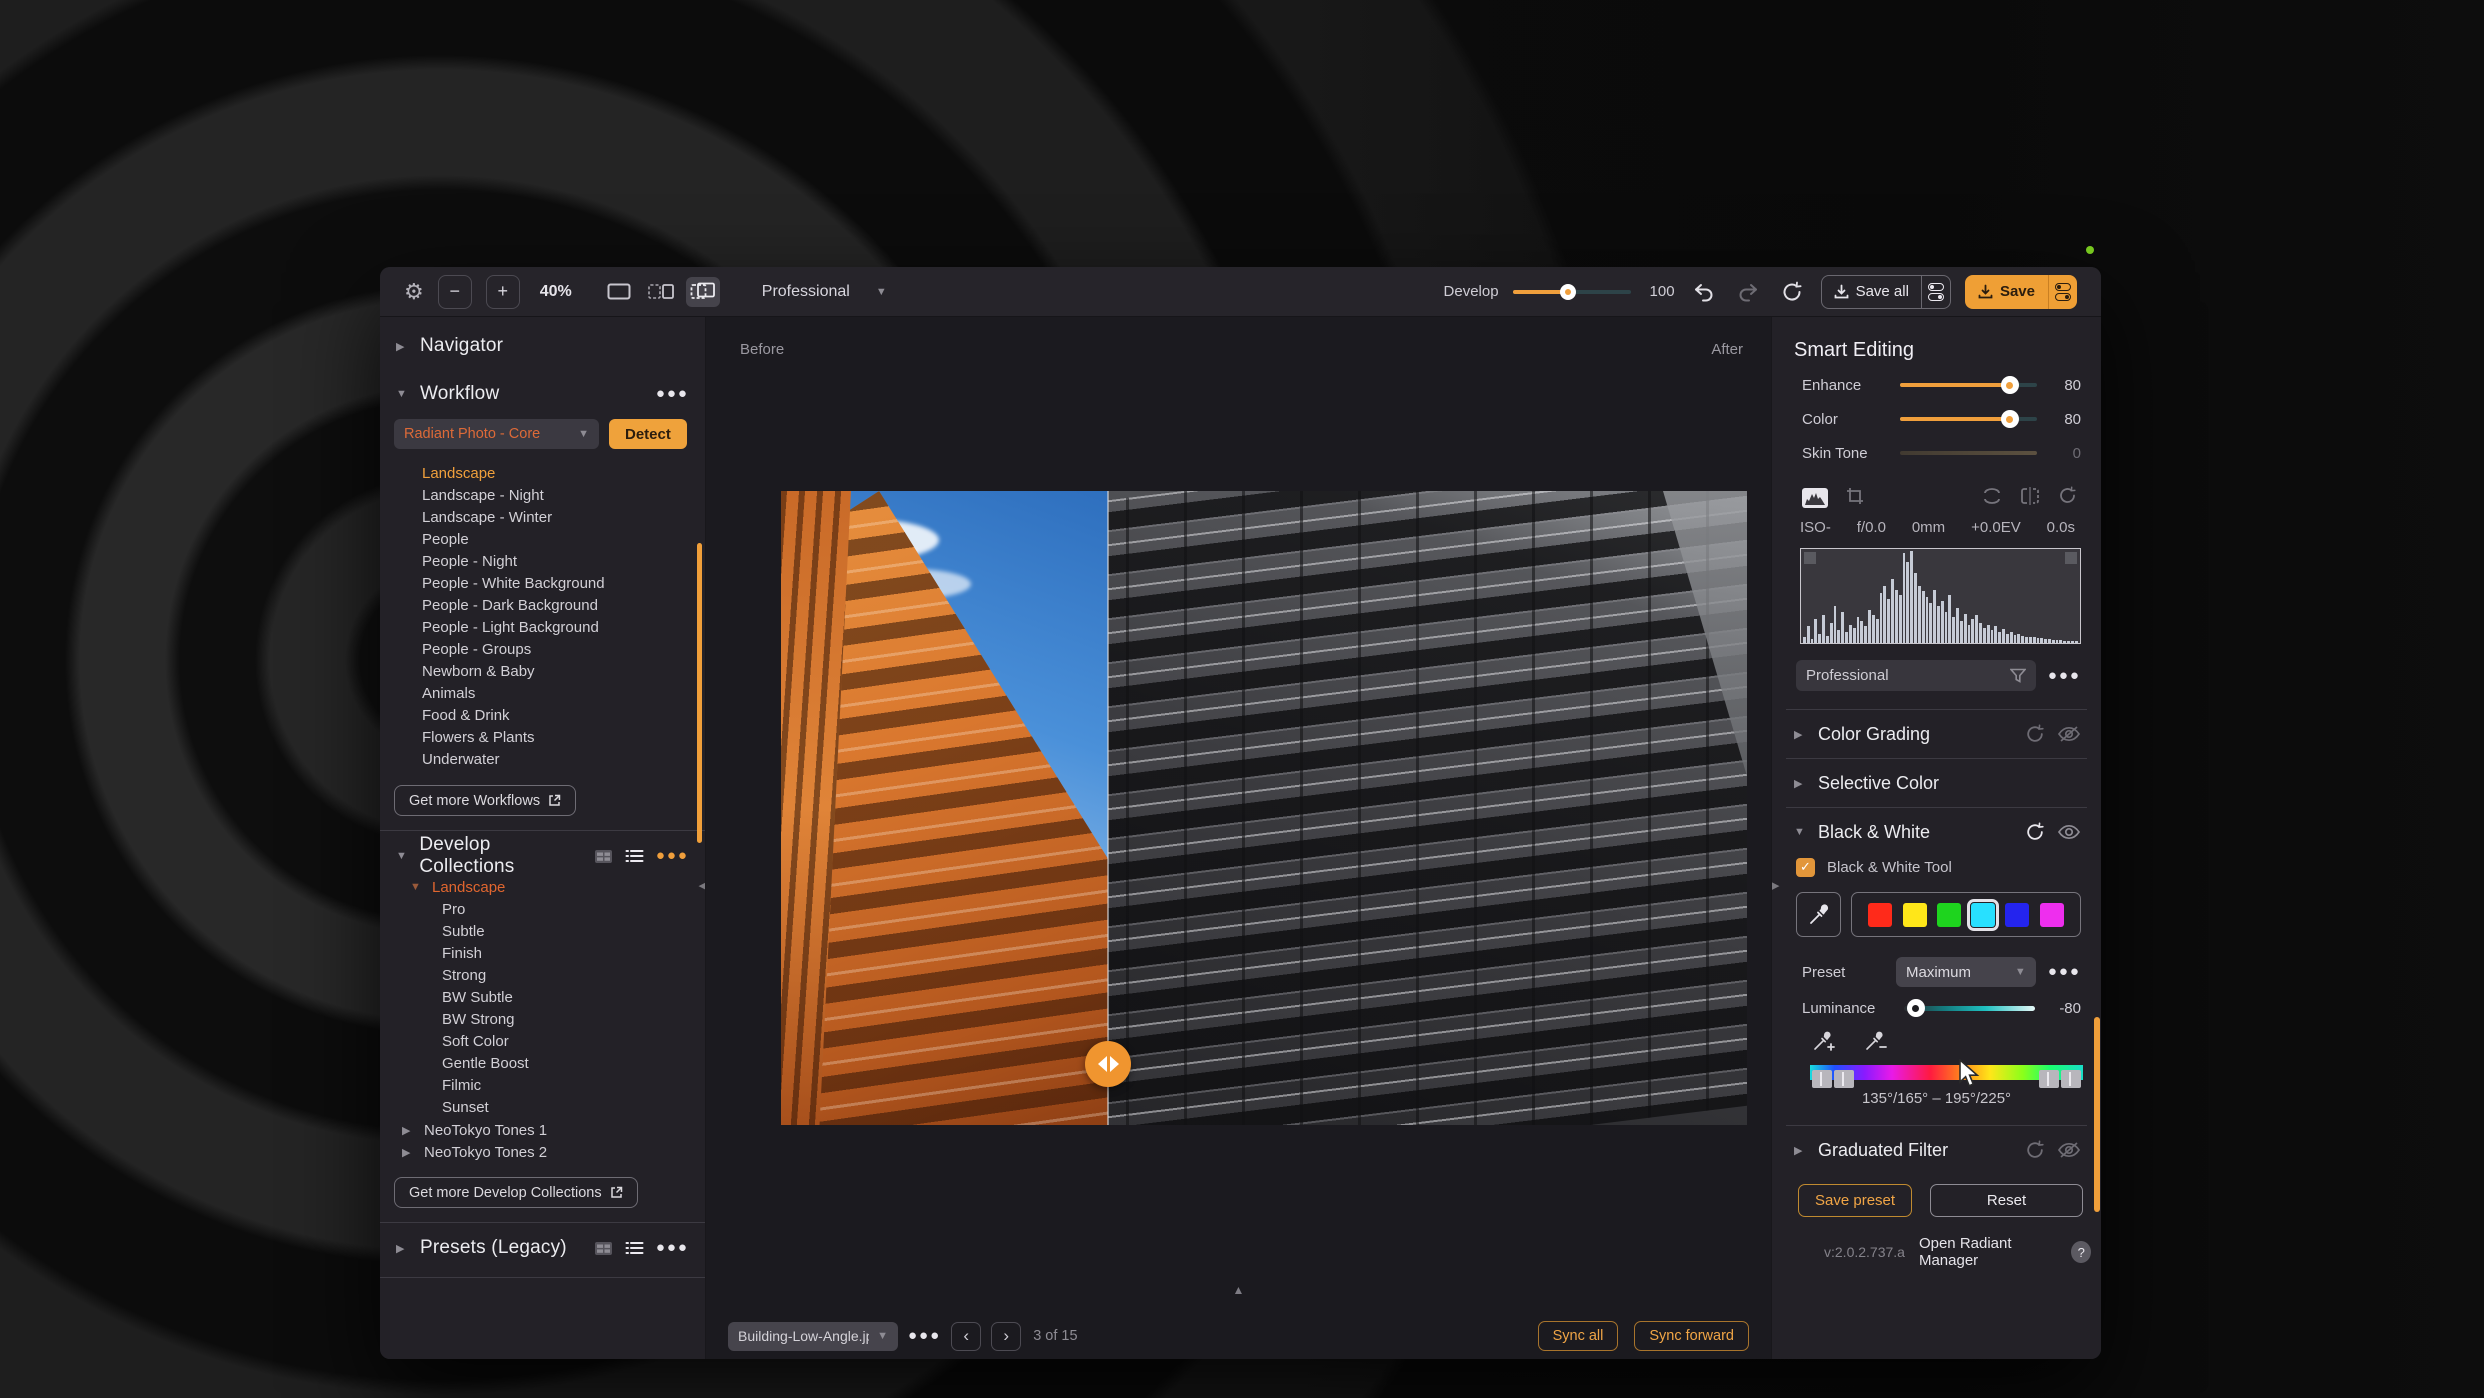  I want to click on collection-group-collapsed: ▶ NeoTokyo Tones 2, so click(542, 1152).